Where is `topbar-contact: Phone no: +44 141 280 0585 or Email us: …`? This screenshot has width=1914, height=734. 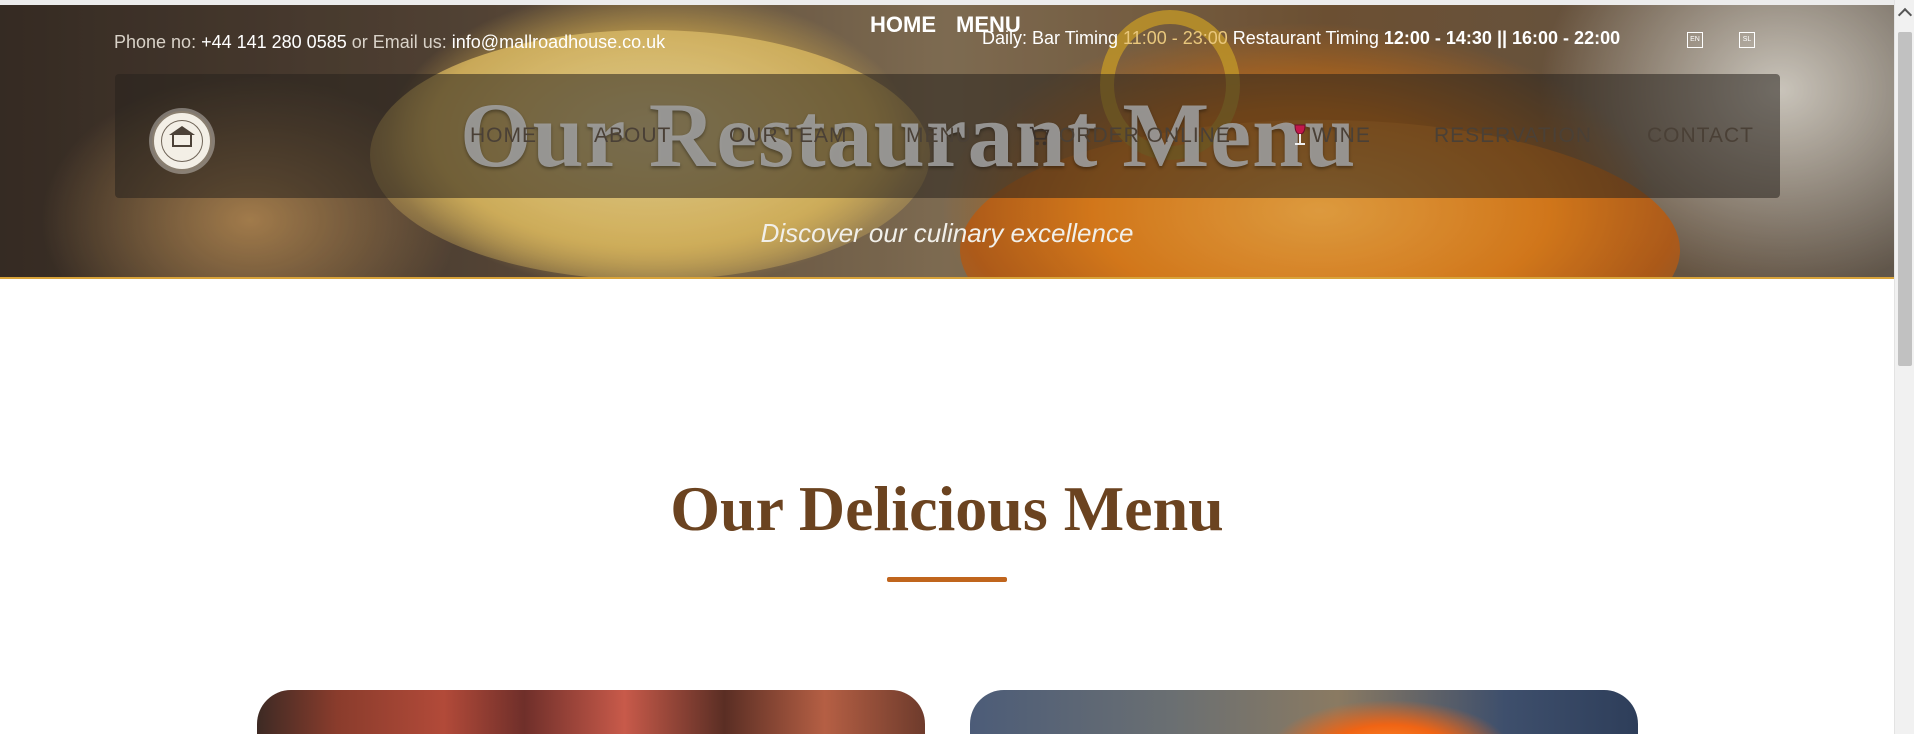 topbar-contact: Phone no: +44 141 280 0585 or Email us: … is located at coordinates (389, 42).